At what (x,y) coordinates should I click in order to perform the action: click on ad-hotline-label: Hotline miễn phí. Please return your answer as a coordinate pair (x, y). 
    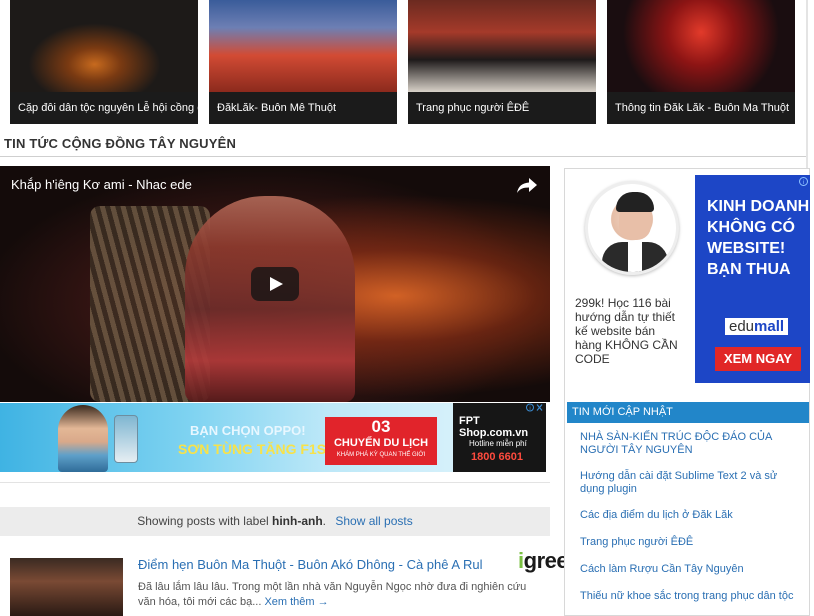
    Looking at the image, I should click on (498, 443).